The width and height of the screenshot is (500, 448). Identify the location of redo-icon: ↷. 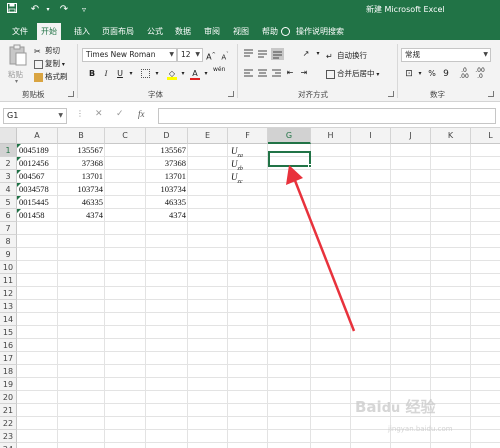
(64, 10).